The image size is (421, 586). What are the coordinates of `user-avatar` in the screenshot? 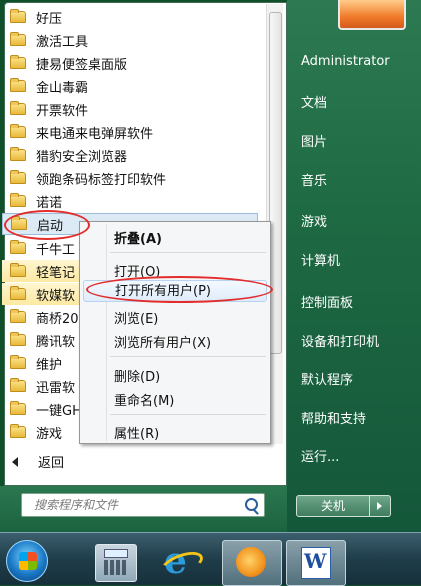 It's located at (372, 15).